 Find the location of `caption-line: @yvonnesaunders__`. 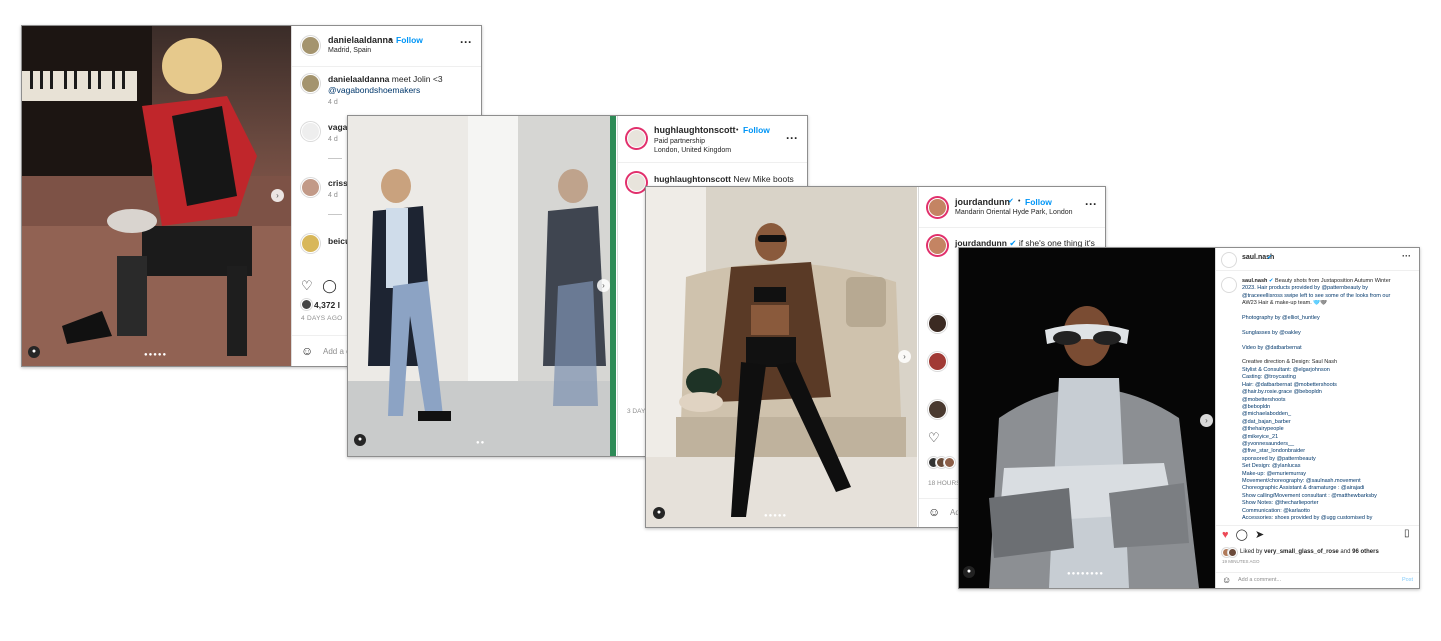

caption-line: @yvonnesaunders__ is located at coordinates (1268, 443).